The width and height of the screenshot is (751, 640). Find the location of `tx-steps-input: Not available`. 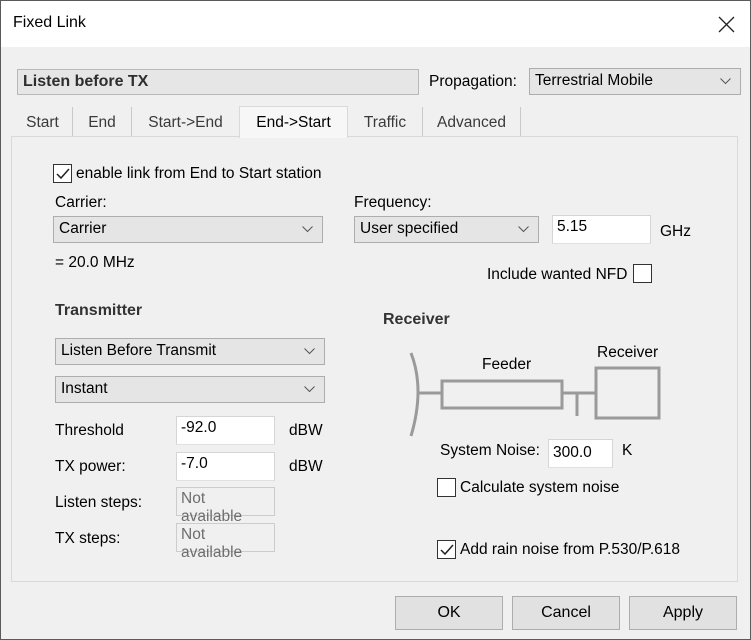

tx-steps-input: Not available is located at coordinates (225, 542).